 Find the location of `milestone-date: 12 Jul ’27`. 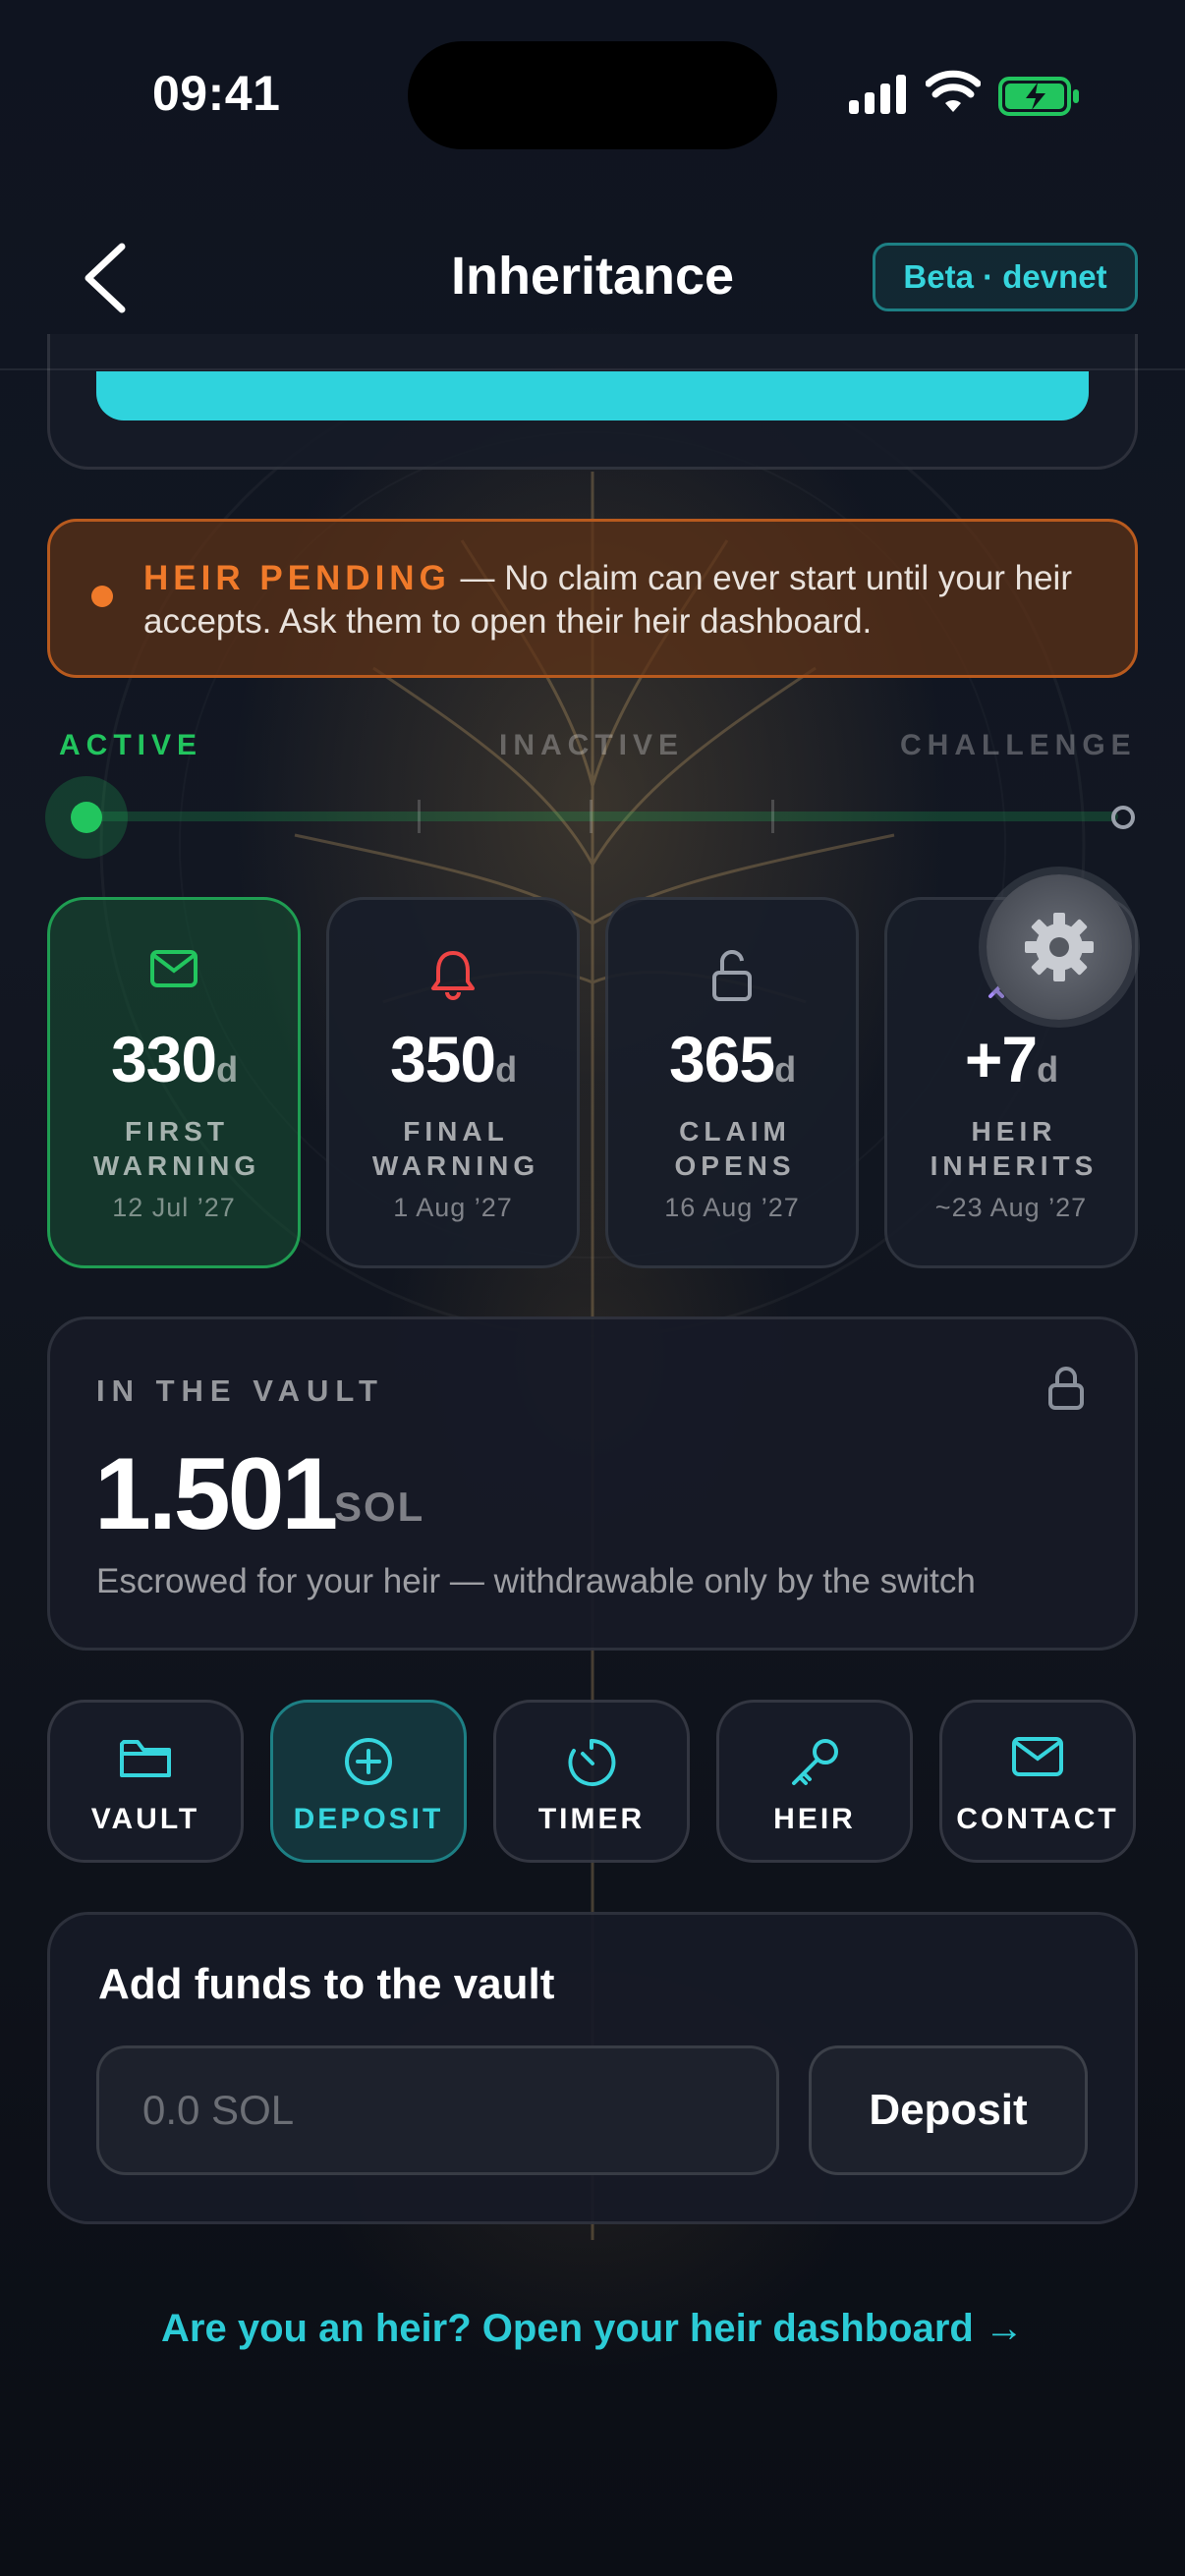

milestone-date: 12 Jul ’27 is located at coordinates (174, 1207).